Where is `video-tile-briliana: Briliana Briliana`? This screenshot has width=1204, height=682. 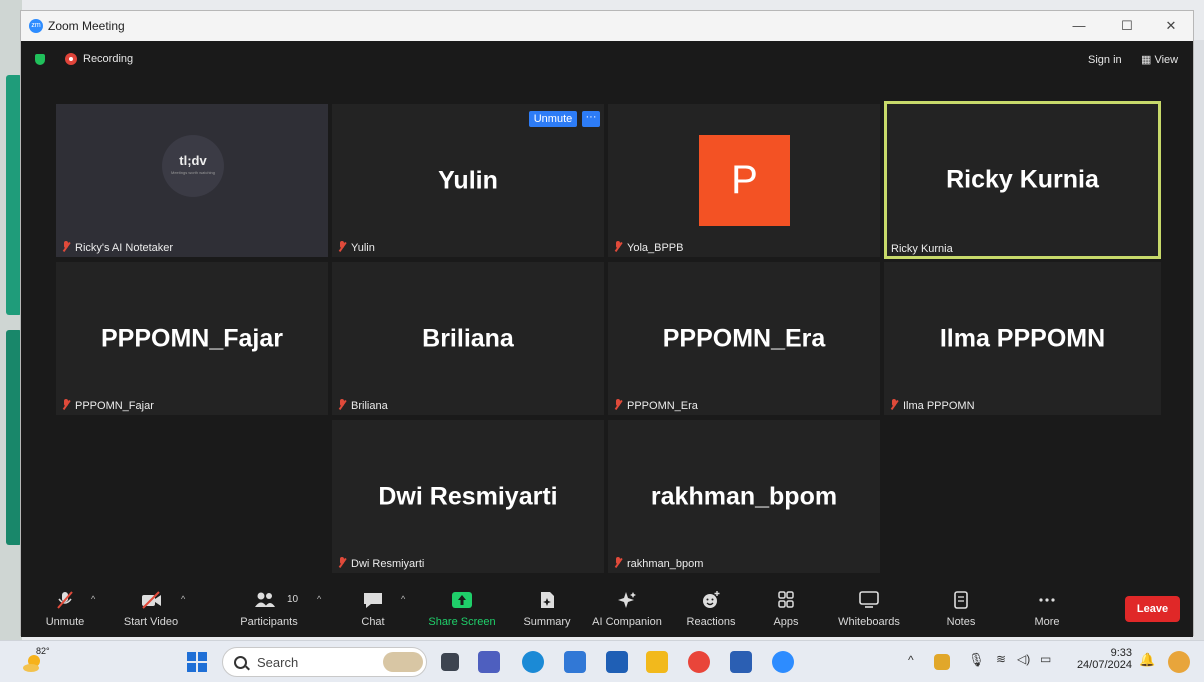
video-tile-briliana: Briliana Briliana is located at coordinates (468, 338).